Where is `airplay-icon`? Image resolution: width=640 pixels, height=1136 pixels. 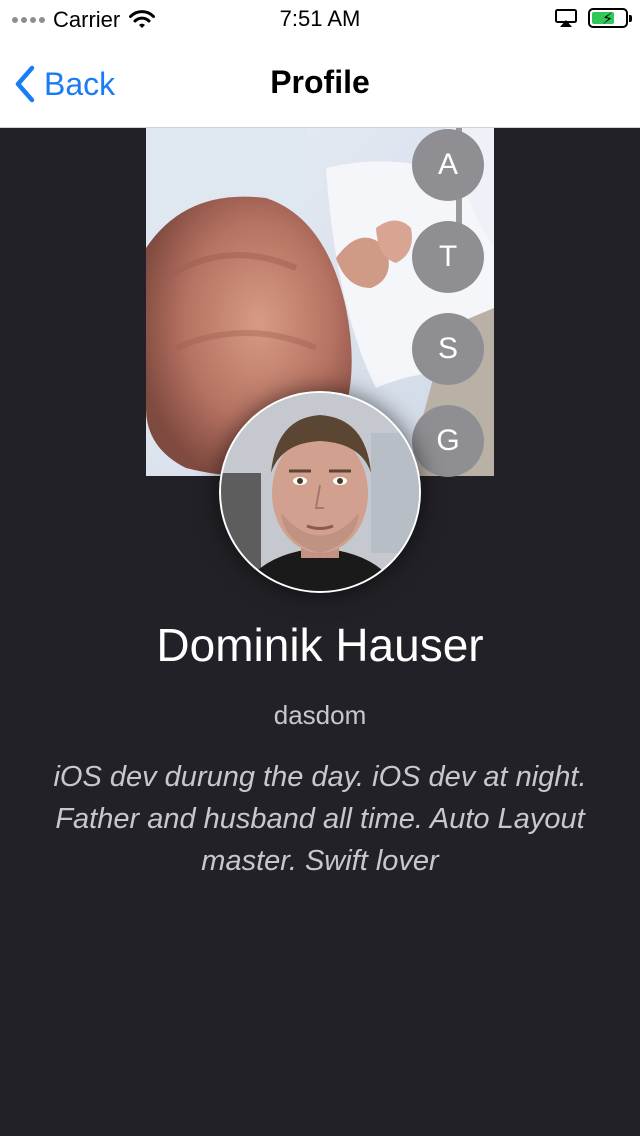
airplay-icon is located at coordinates (566, 18).